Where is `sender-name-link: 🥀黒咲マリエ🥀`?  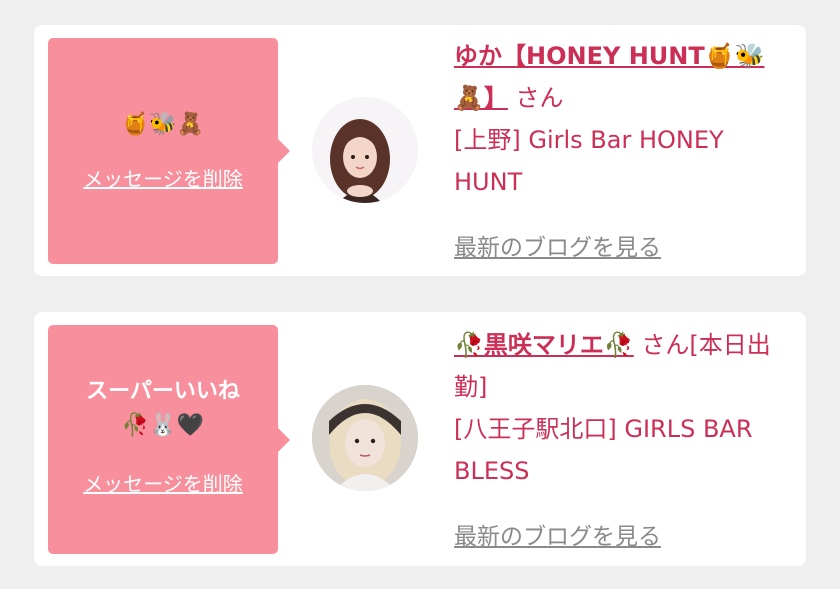
sender-name-link: 🥀黒咲マリエ🥀 is located at coordinates (544, 345).